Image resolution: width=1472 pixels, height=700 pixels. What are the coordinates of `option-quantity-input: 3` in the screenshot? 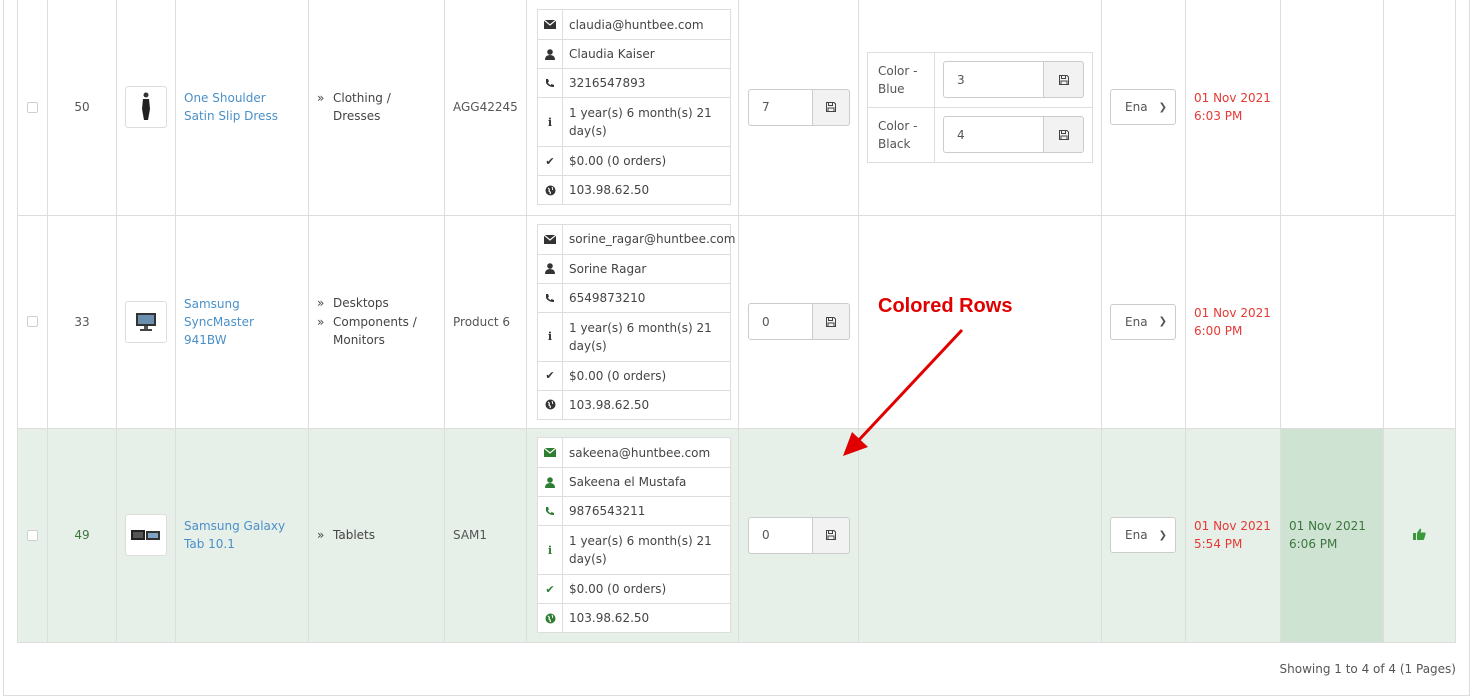 It's located at (993, 80).